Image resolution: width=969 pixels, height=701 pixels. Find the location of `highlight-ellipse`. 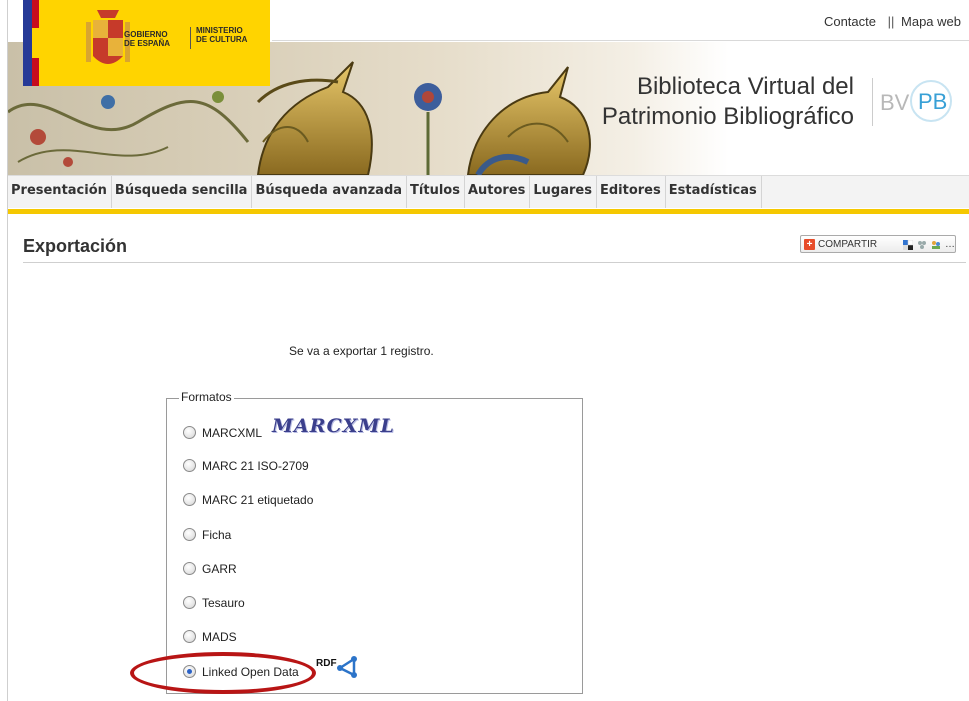

highlight-ellipse is located at coordinates (223, 673).